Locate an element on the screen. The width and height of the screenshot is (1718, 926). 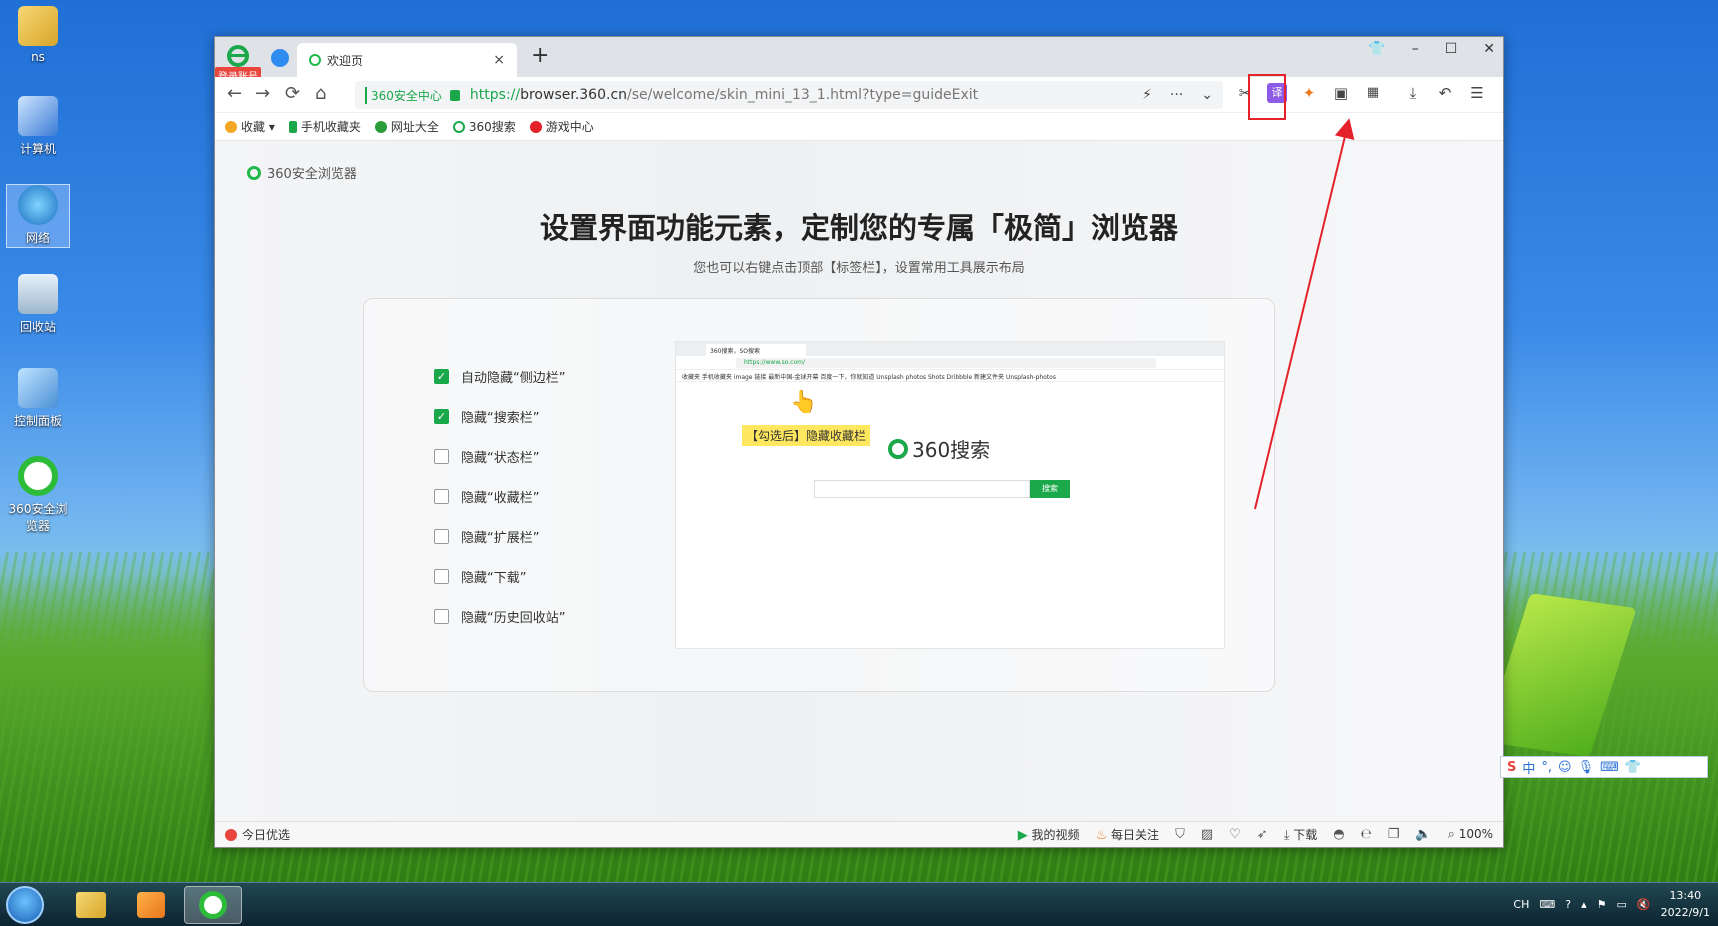
emoji-icon: ☺ is located at coordinates (1565, 767).